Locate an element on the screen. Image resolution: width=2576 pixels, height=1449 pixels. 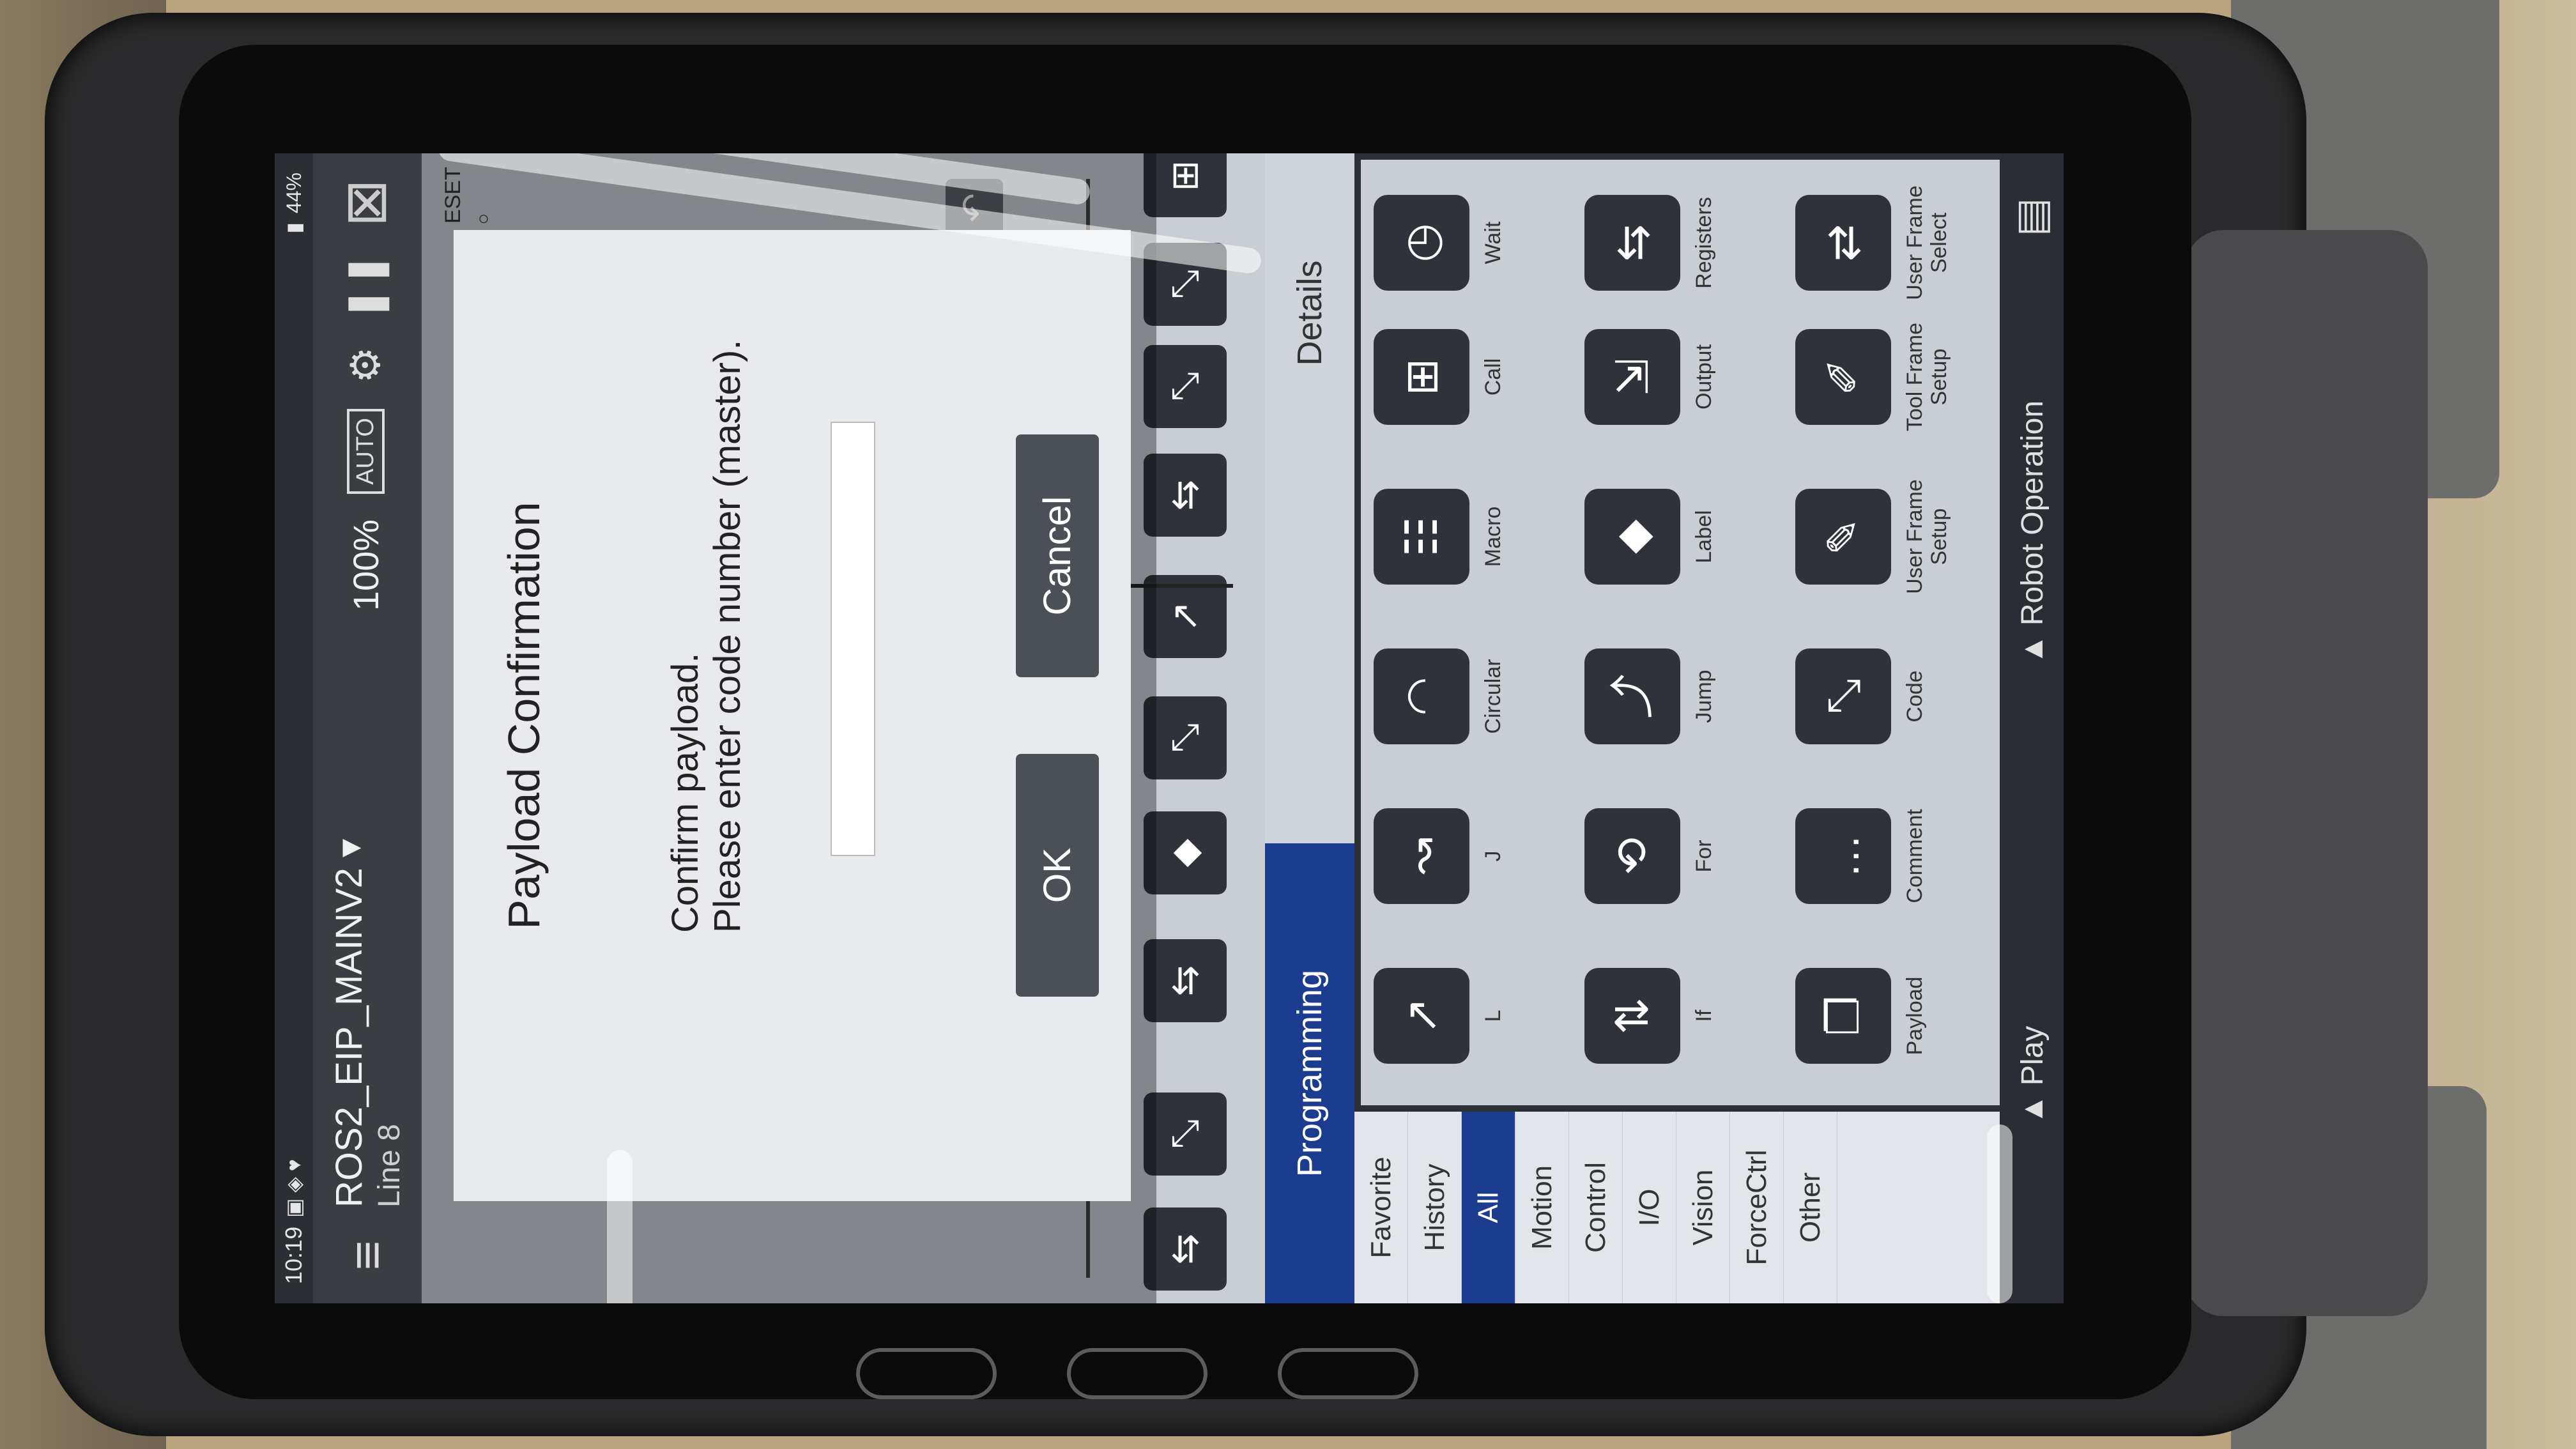
category-favorite: Favorite is located at coordinates (1381, 1207).